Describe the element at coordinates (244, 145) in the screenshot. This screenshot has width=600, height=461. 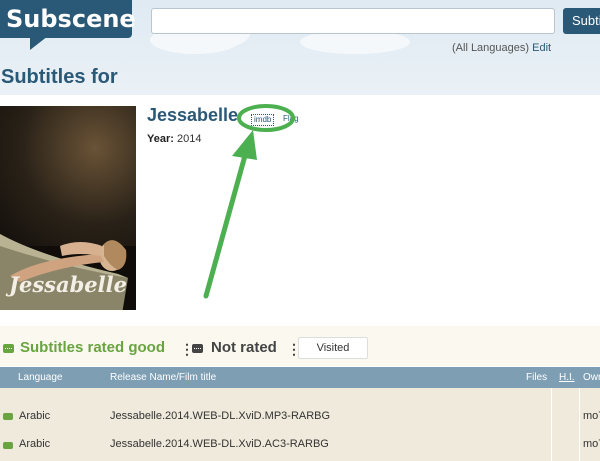
I see `annotation-arrow-head` at that location.